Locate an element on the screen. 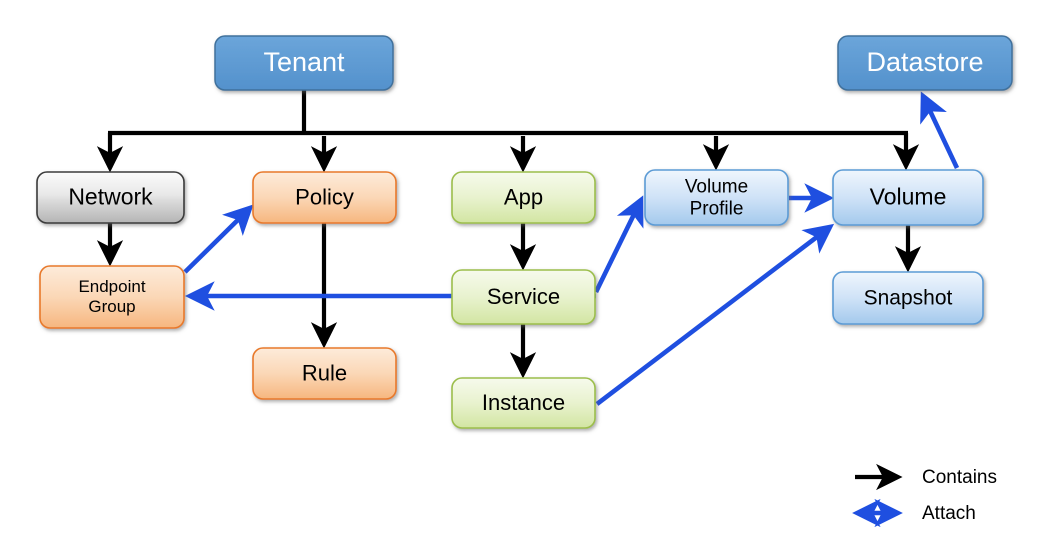 The width and height of the screenshot is (1037, 548). legend-item-contains: Contains is located at coordinates (926, 477).